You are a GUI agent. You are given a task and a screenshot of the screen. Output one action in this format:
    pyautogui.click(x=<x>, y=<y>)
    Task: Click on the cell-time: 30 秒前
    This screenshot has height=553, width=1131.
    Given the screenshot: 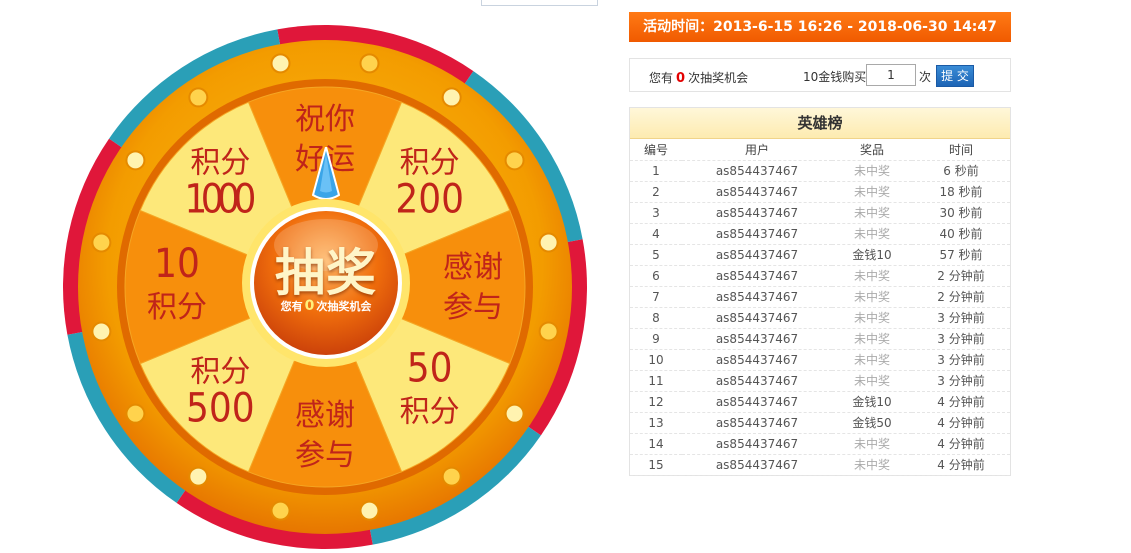 What is the action you would take?
    pyautogui.click(x=961, y=213)
    